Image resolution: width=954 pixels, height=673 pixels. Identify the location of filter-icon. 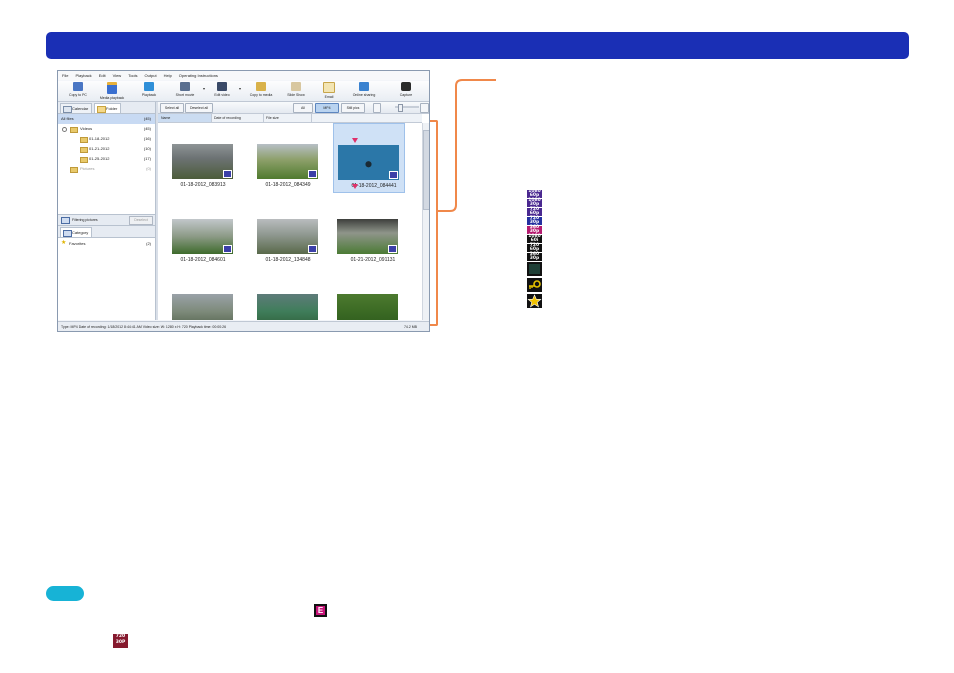
(65, 220).